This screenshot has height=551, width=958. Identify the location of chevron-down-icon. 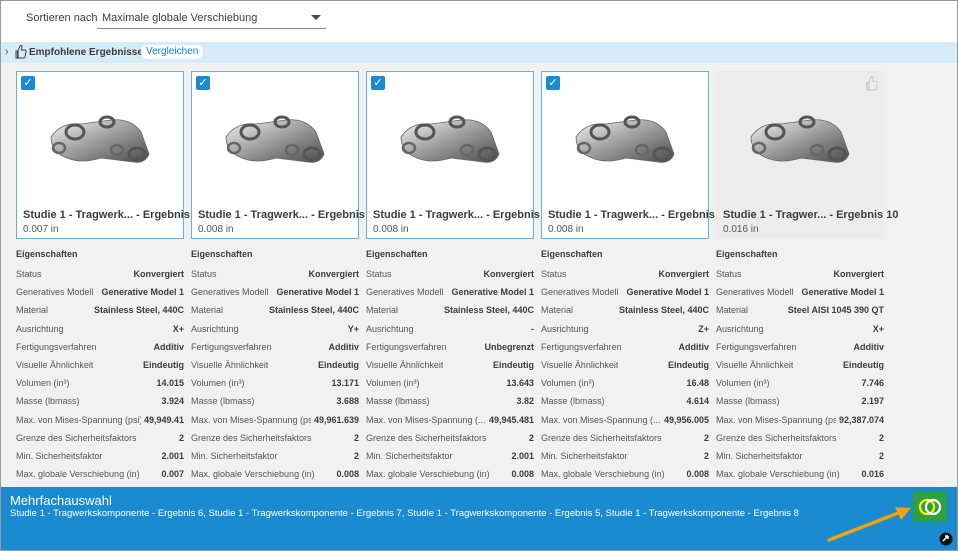
(316, 17).